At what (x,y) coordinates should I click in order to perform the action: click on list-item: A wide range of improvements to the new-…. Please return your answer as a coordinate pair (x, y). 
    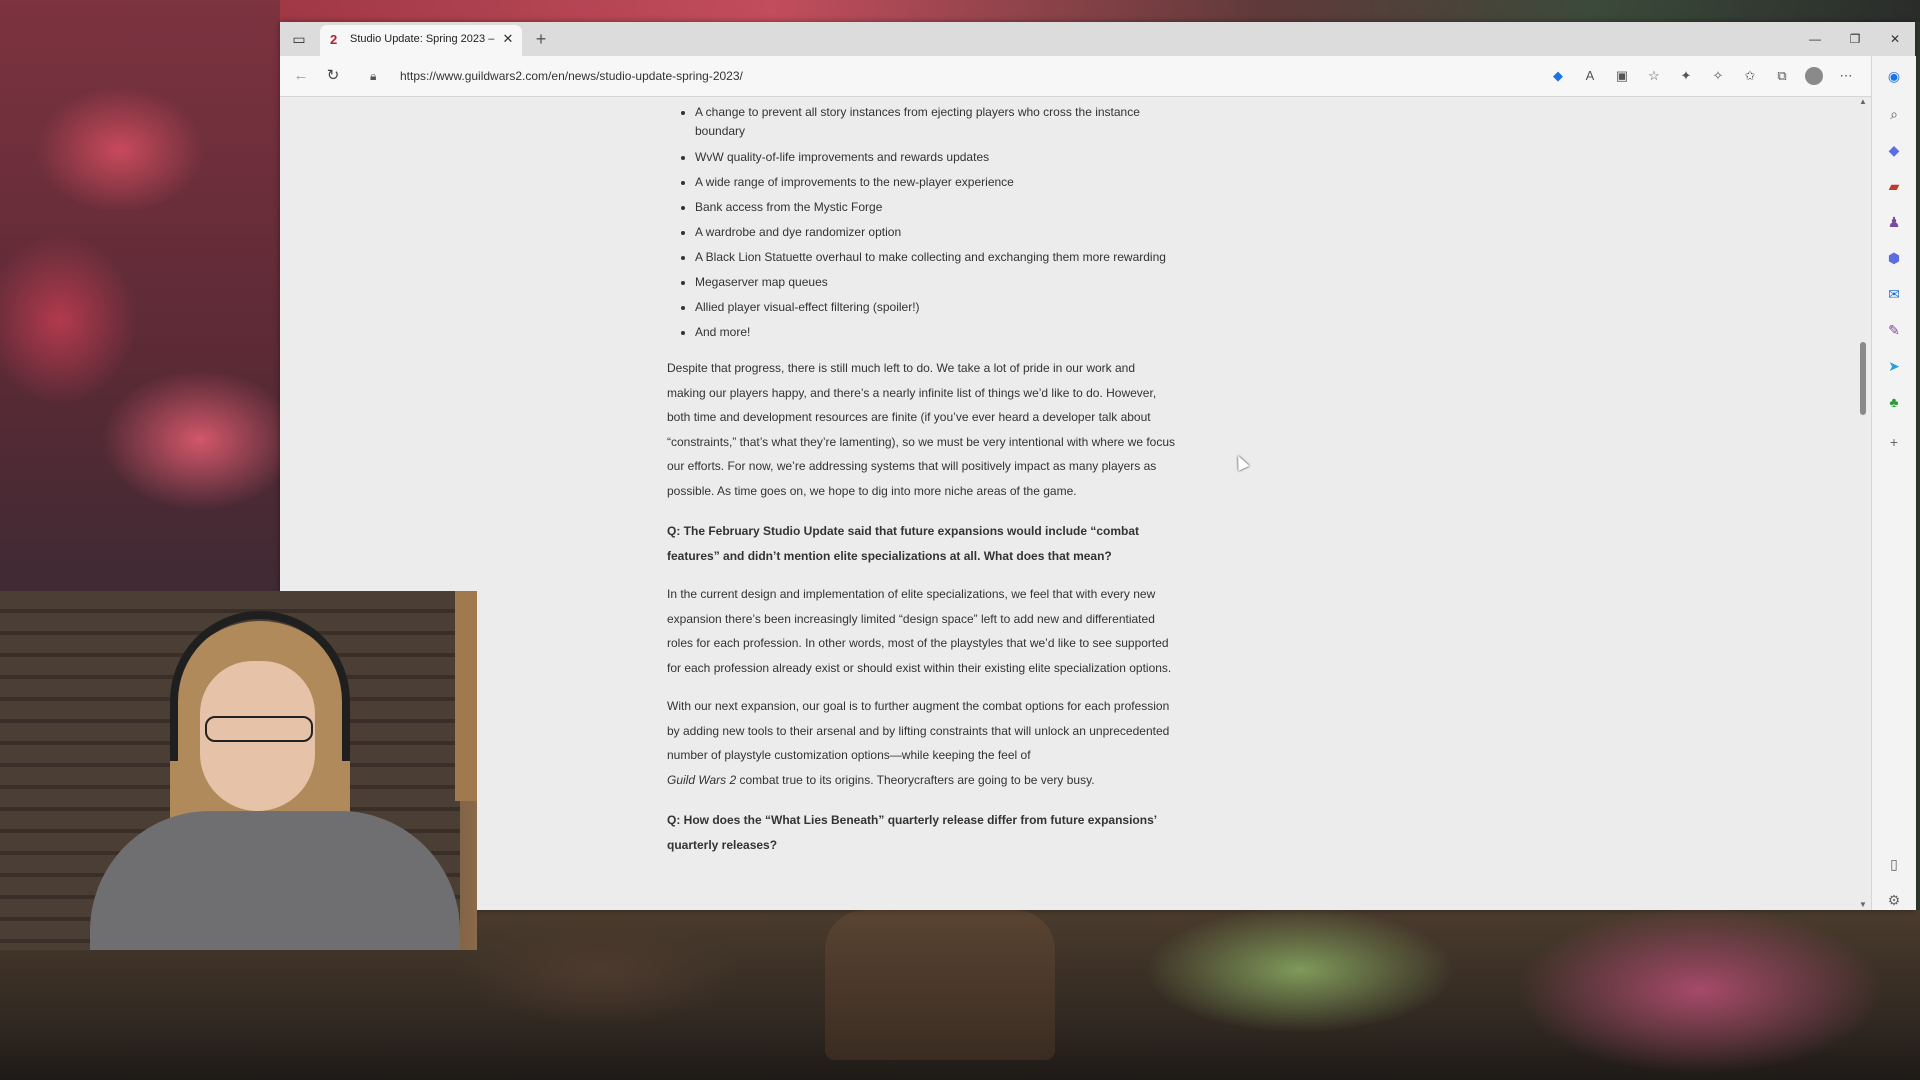
    Looking at the image, I should click on (936, 182).